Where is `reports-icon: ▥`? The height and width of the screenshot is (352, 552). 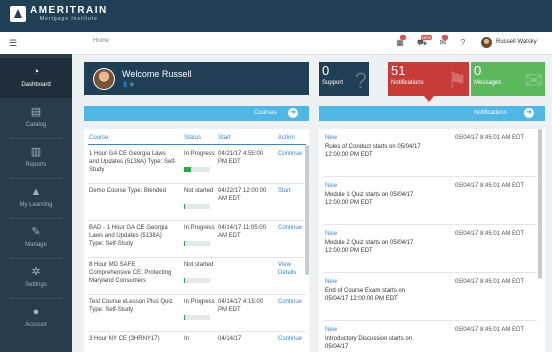
reports-icon: ▥ is located at coordinates (36, 152).